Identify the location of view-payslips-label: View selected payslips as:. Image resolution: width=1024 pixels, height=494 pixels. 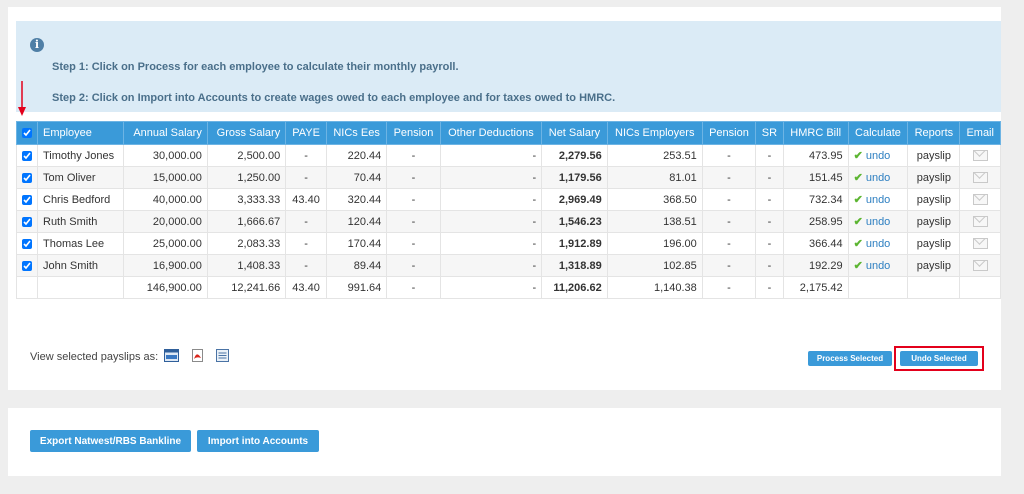
(94, 357).